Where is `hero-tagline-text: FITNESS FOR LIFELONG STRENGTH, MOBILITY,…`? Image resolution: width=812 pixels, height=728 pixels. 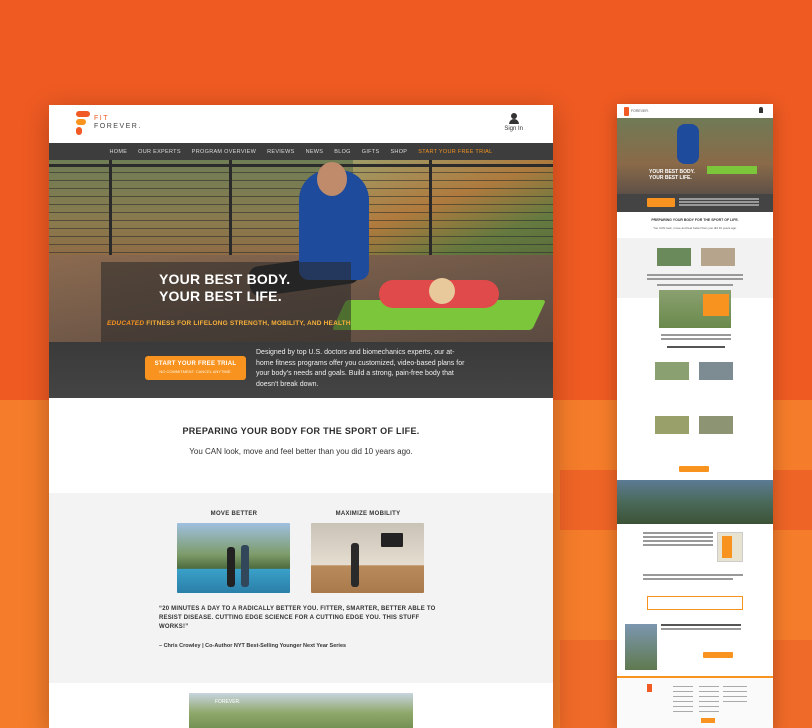
hero-tagline-text: FITNESS FOR LIFELONG STRENGTH, MOBILITY,… is located at coordinates (247, 323).